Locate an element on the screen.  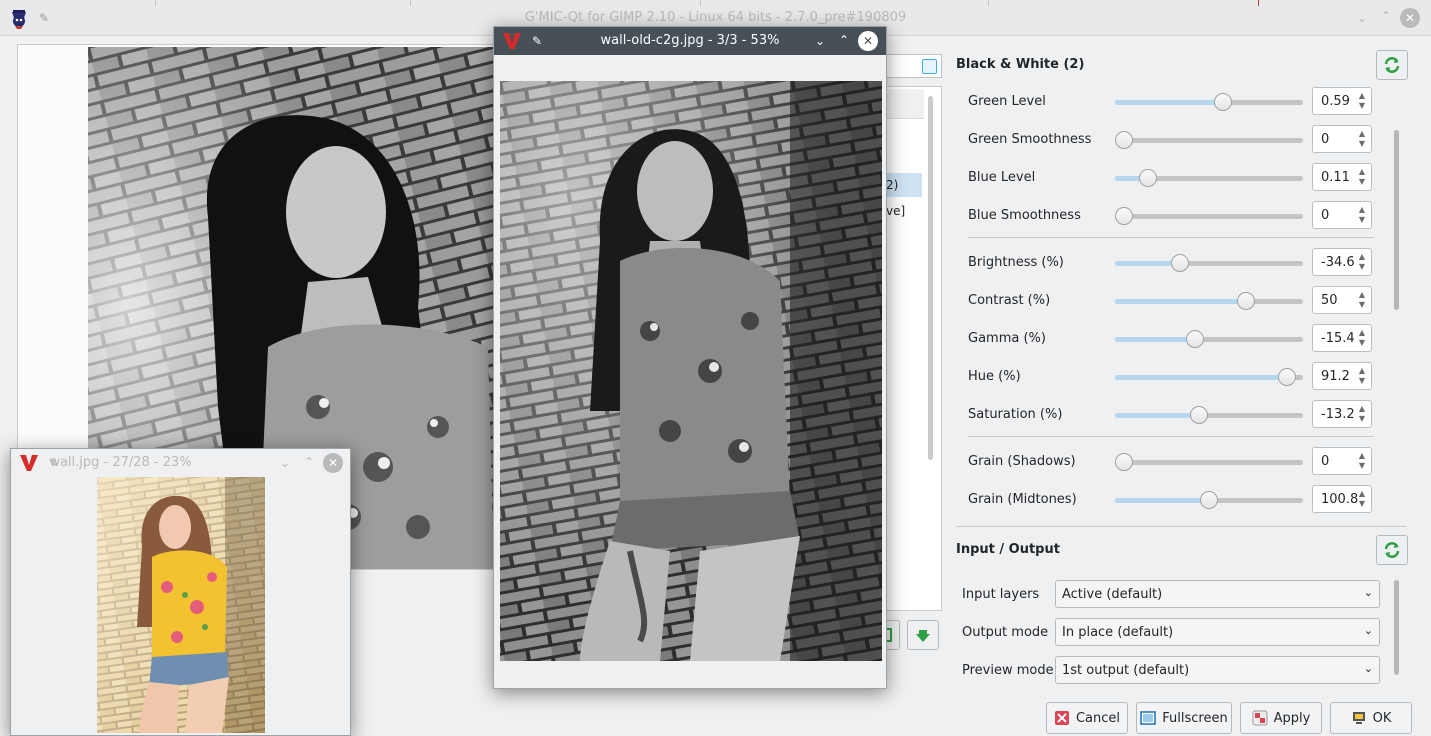
color-image-window: ✎ wall.jpg - 27/28 - 23% ⌄ ⌃ ✕ is located at coordinates (180, 592).